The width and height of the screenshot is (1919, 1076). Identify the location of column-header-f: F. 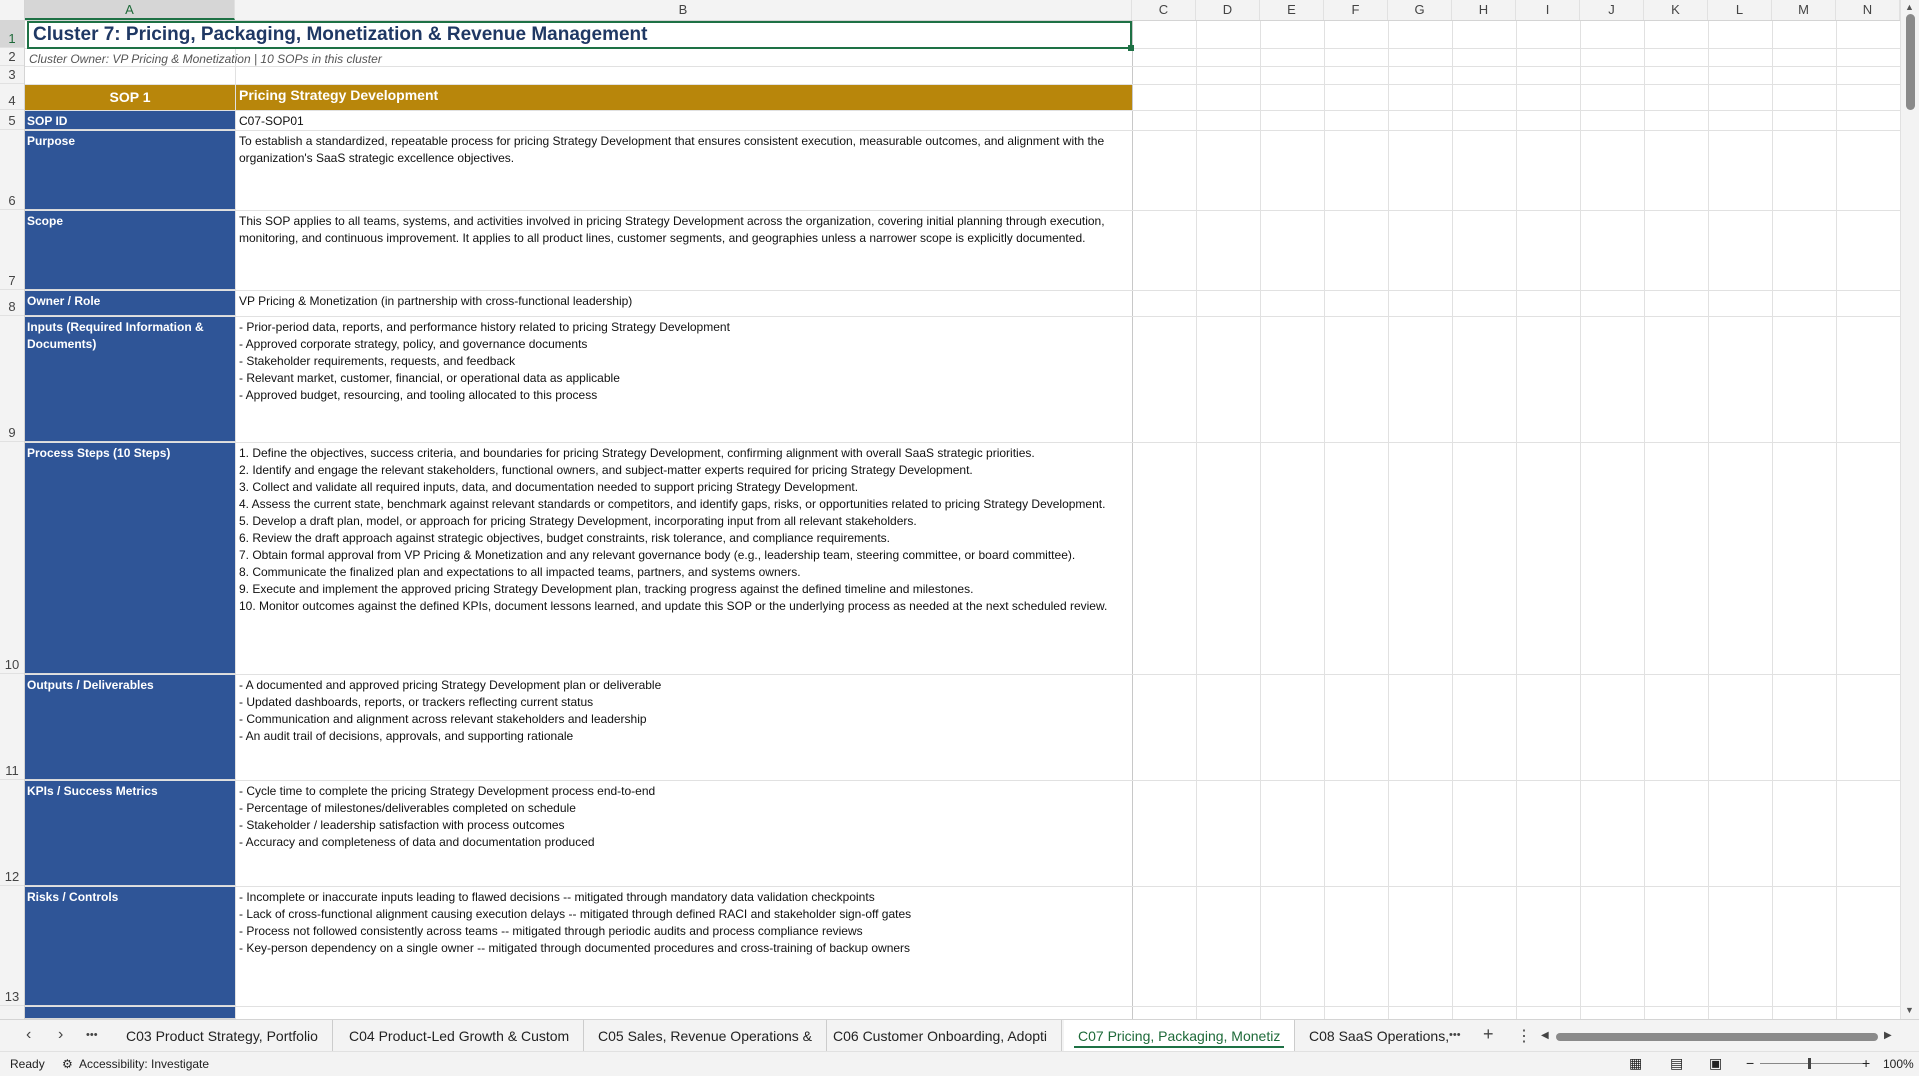
(1356, 10).